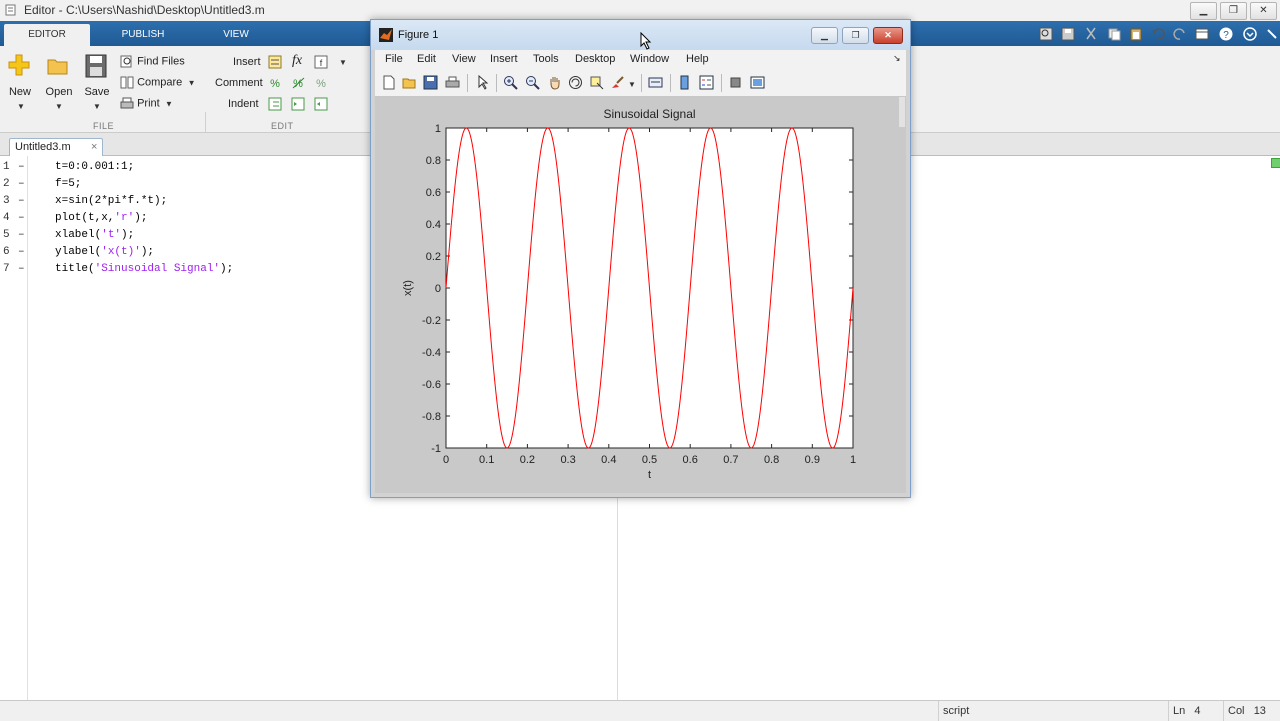  I want to click on minimize-button: ▁, so click(1203, 11).